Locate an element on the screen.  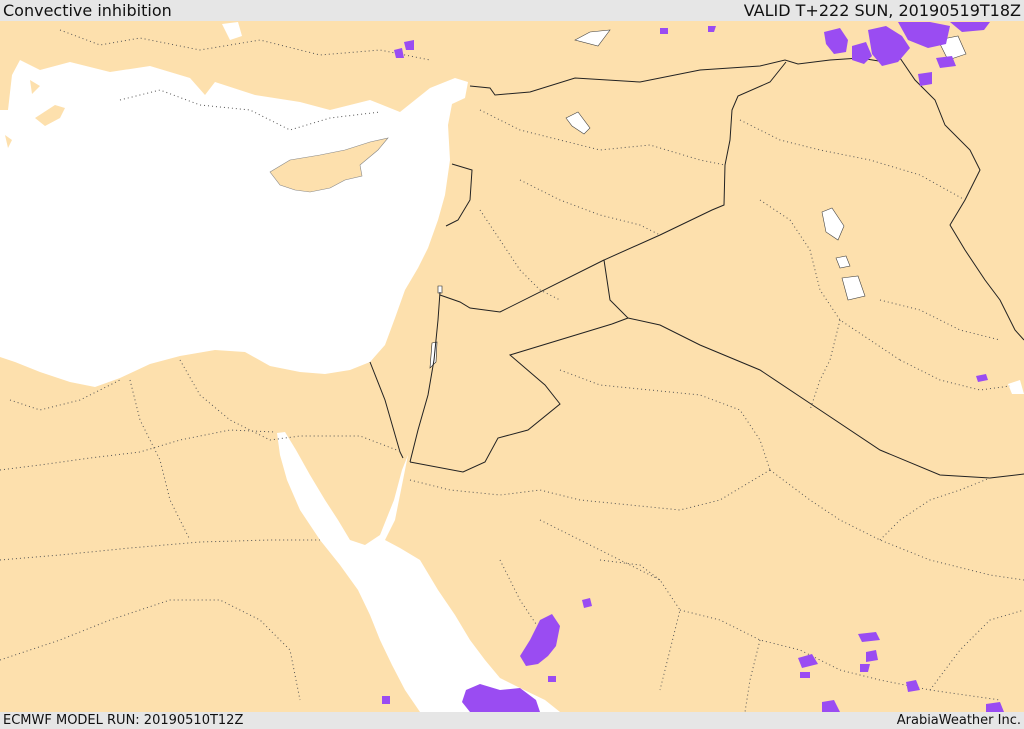
model-run-label: ECMWF MODEL RUN: 20190510T12Z is located at coordinates (123, 720).